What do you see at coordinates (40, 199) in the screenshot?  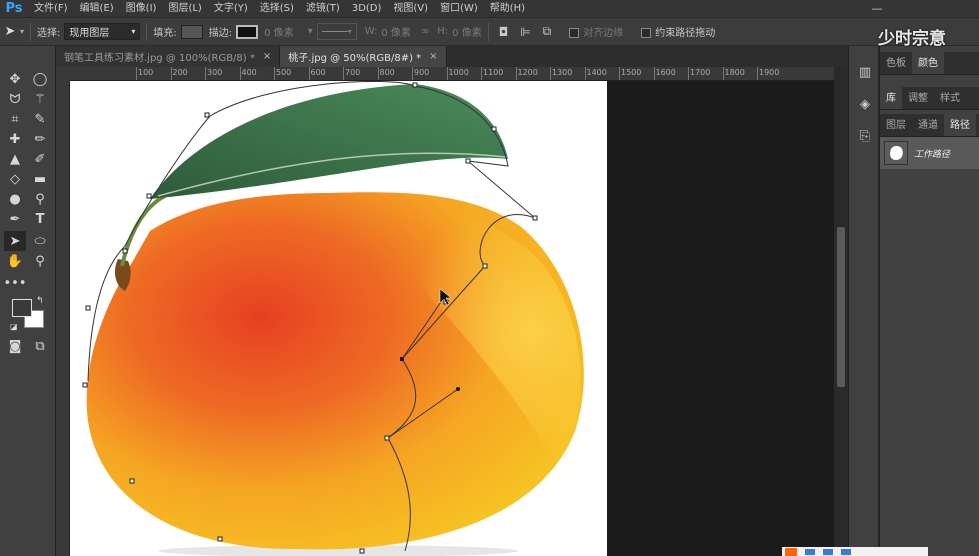 I see `dodge-icon: ⚲` at bounding box center [40, 199].